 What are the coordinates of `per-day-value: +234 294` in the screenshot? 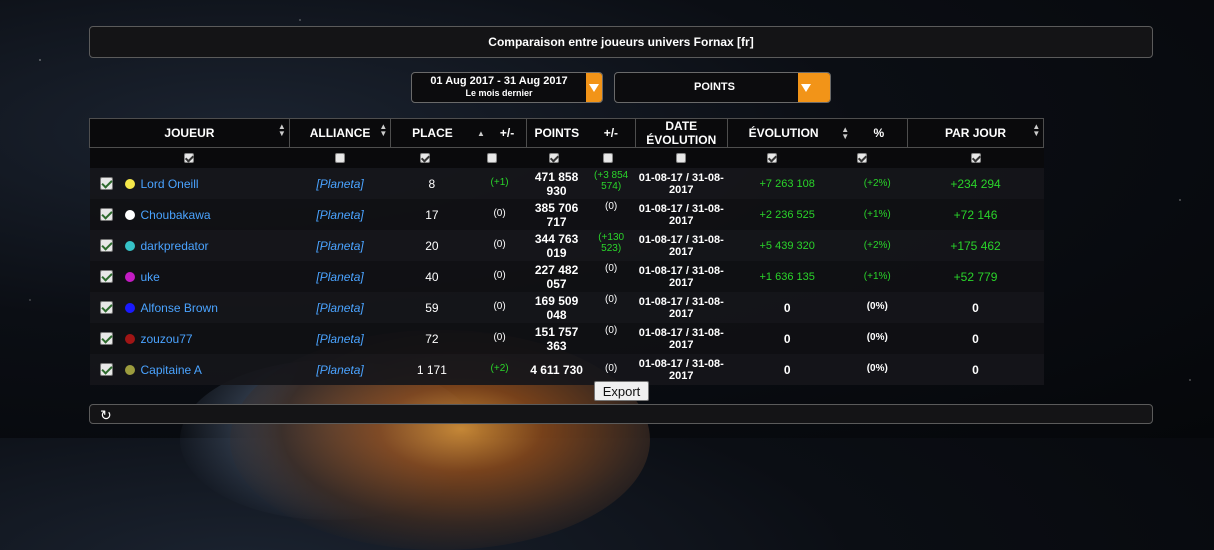 It's located at (975, 183).